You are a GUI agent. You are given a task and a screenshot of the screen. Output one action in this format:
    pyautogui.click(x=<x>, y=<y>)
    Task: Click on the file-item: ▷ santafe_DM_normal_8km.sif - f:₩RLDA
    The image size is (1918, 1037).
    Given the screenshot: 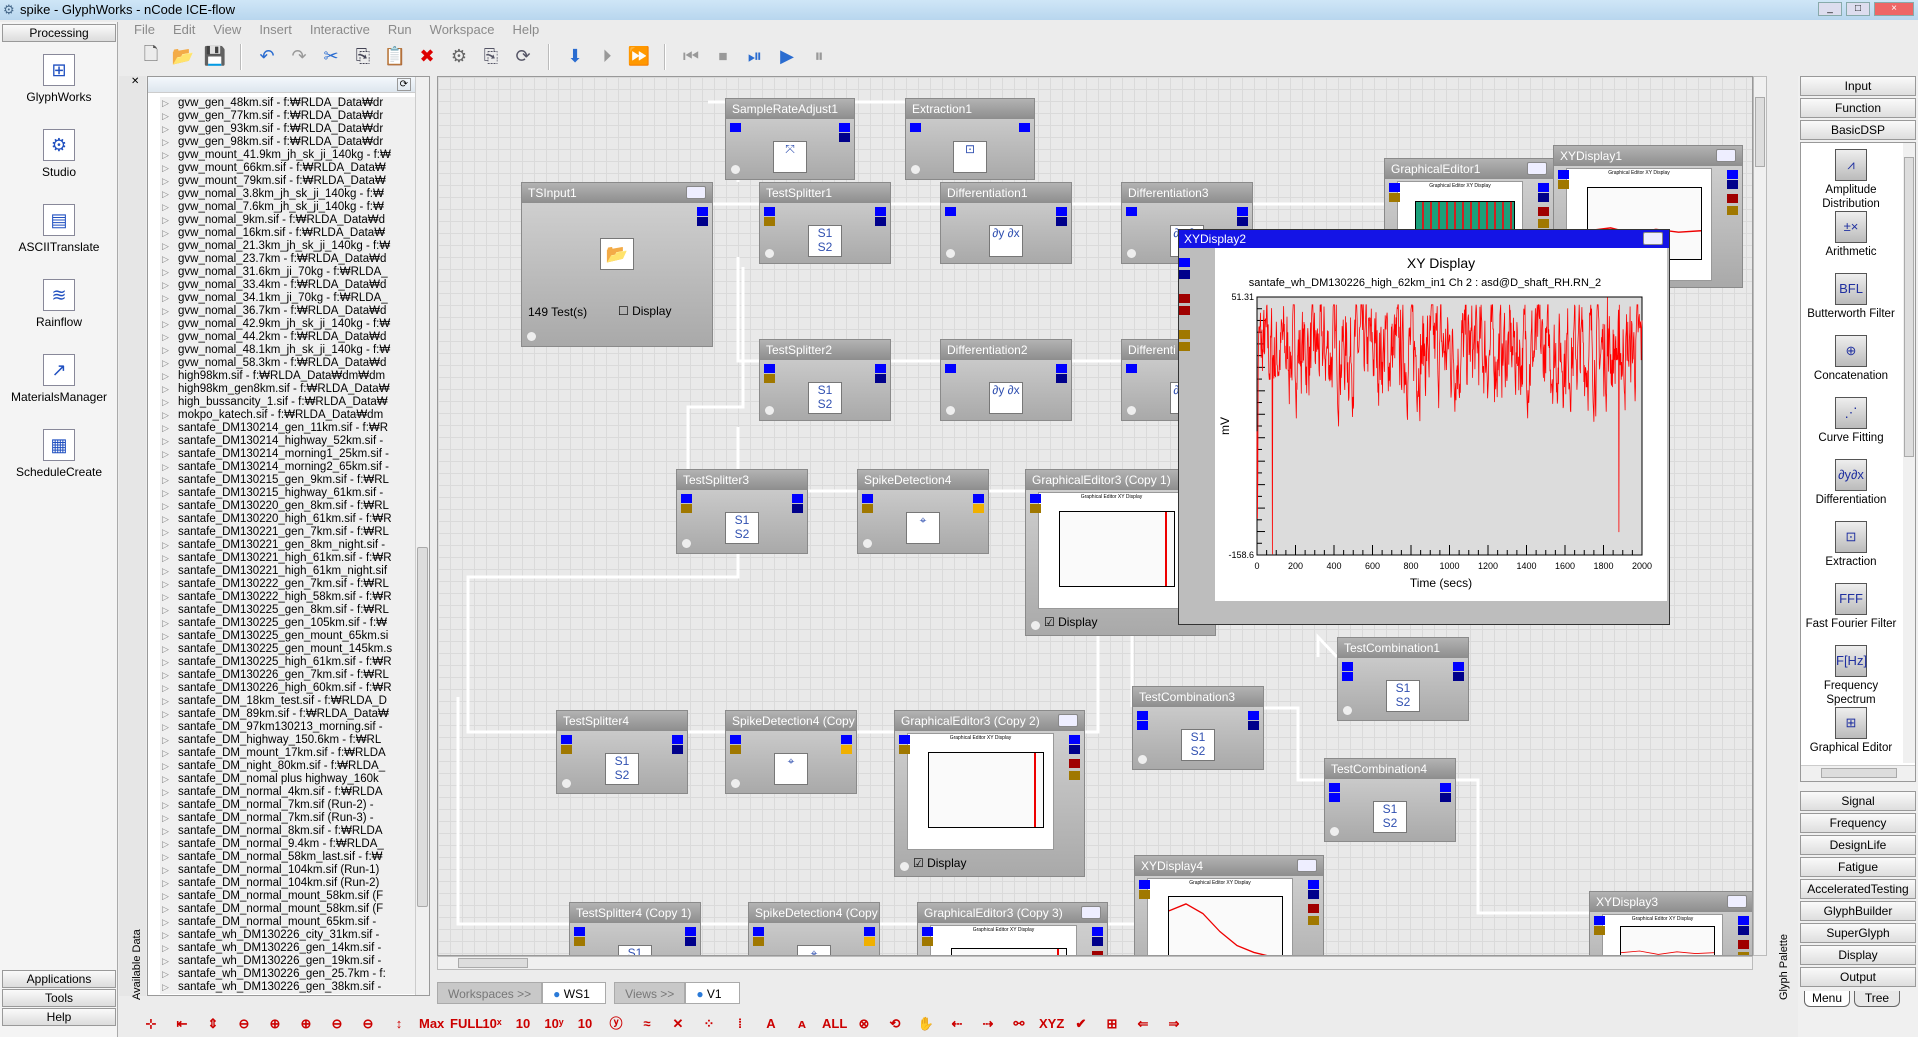 What is the action you would take?
    pyautogui.click(x=287, y=831)
    